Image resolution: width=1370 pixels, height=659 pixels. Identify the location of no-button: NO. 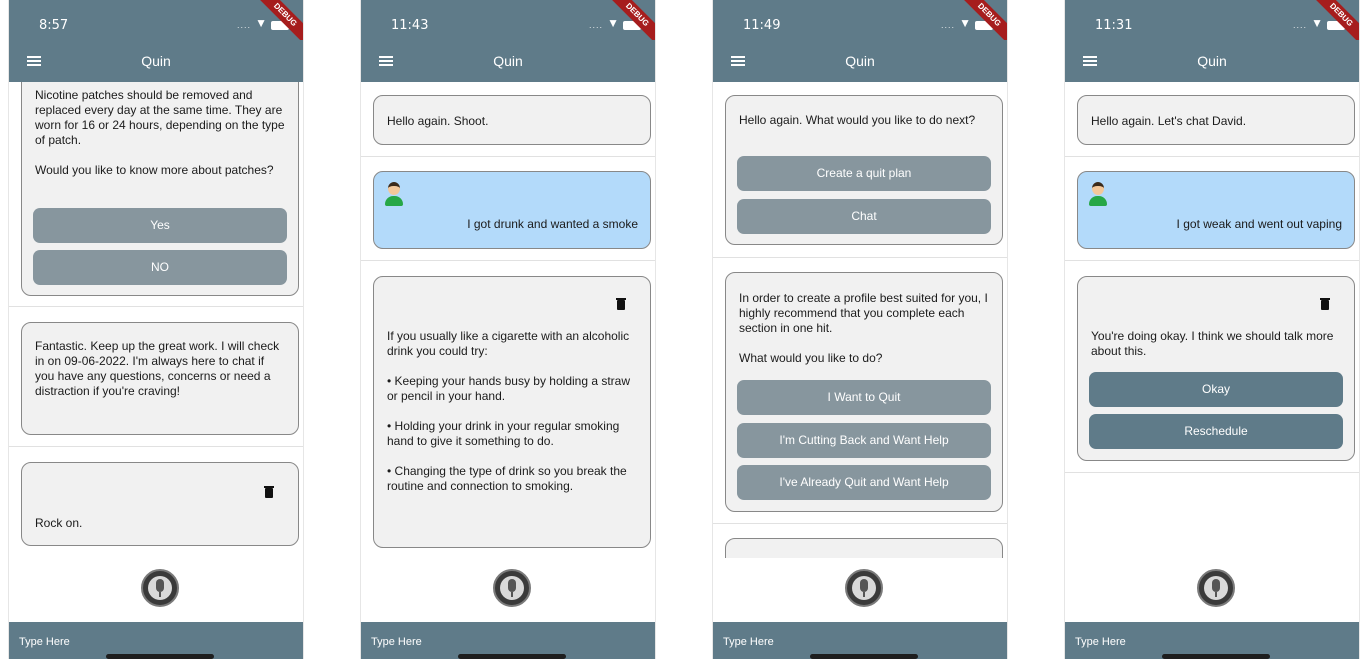
(160, 267).